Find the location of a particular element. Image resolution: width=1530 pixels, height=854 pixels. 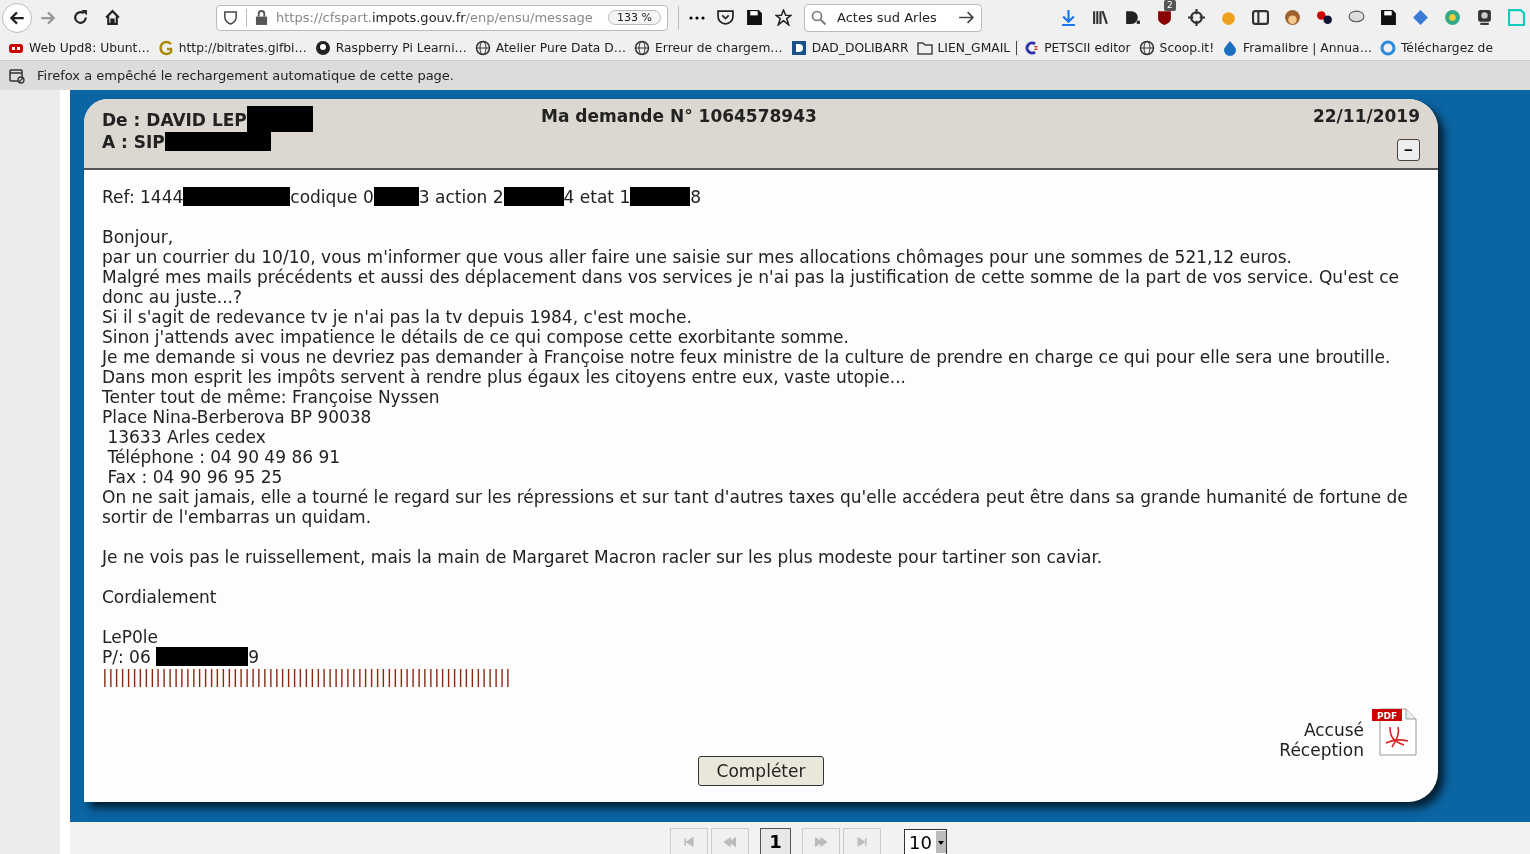

balls-icon is located at coordinates (1324, 17).